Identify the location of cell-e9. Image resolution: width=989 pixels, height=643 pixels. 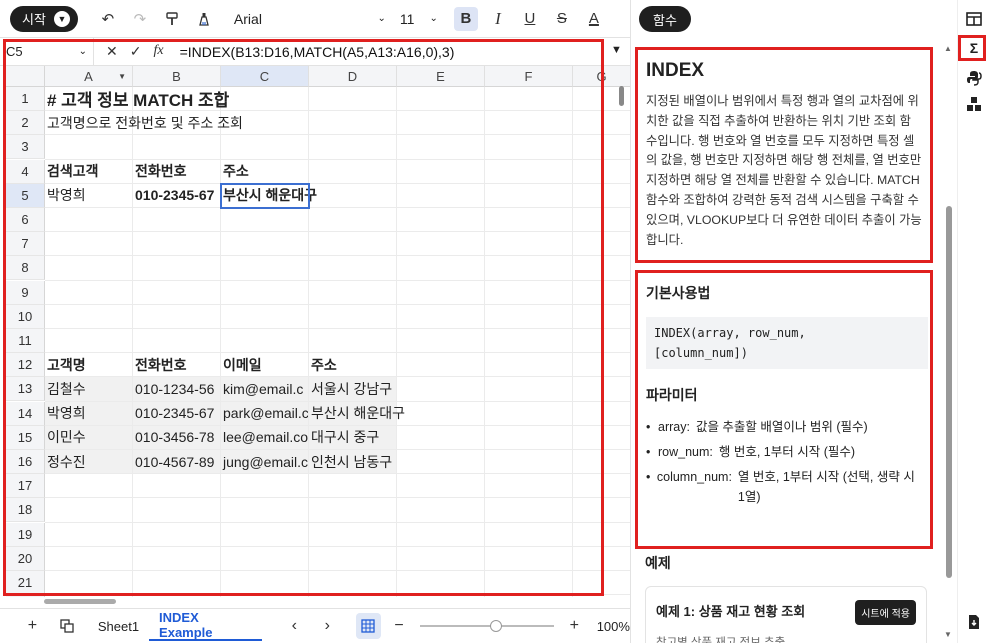
(441, 292).